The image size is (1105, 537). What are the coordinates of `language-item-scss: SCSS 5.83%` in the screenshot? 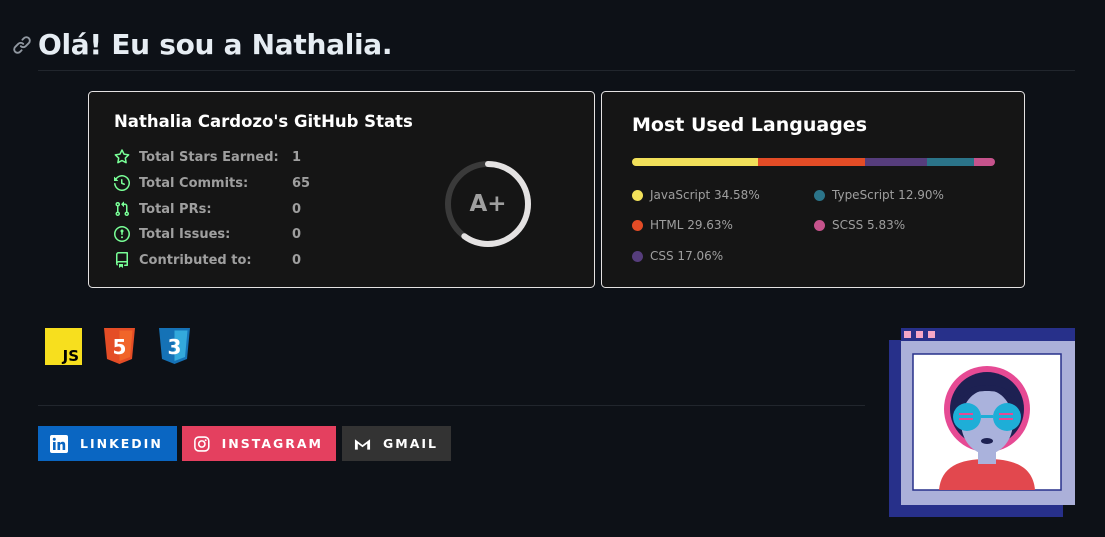 It's located at (859, 225).